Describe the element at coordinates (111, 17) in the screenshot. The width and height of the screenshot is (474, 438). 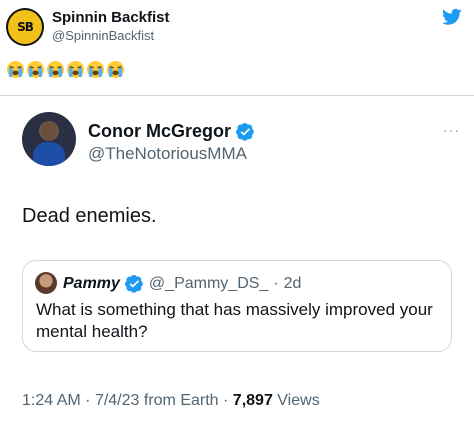
I see `outer-author-name: Spinnin Backfist` at that location.